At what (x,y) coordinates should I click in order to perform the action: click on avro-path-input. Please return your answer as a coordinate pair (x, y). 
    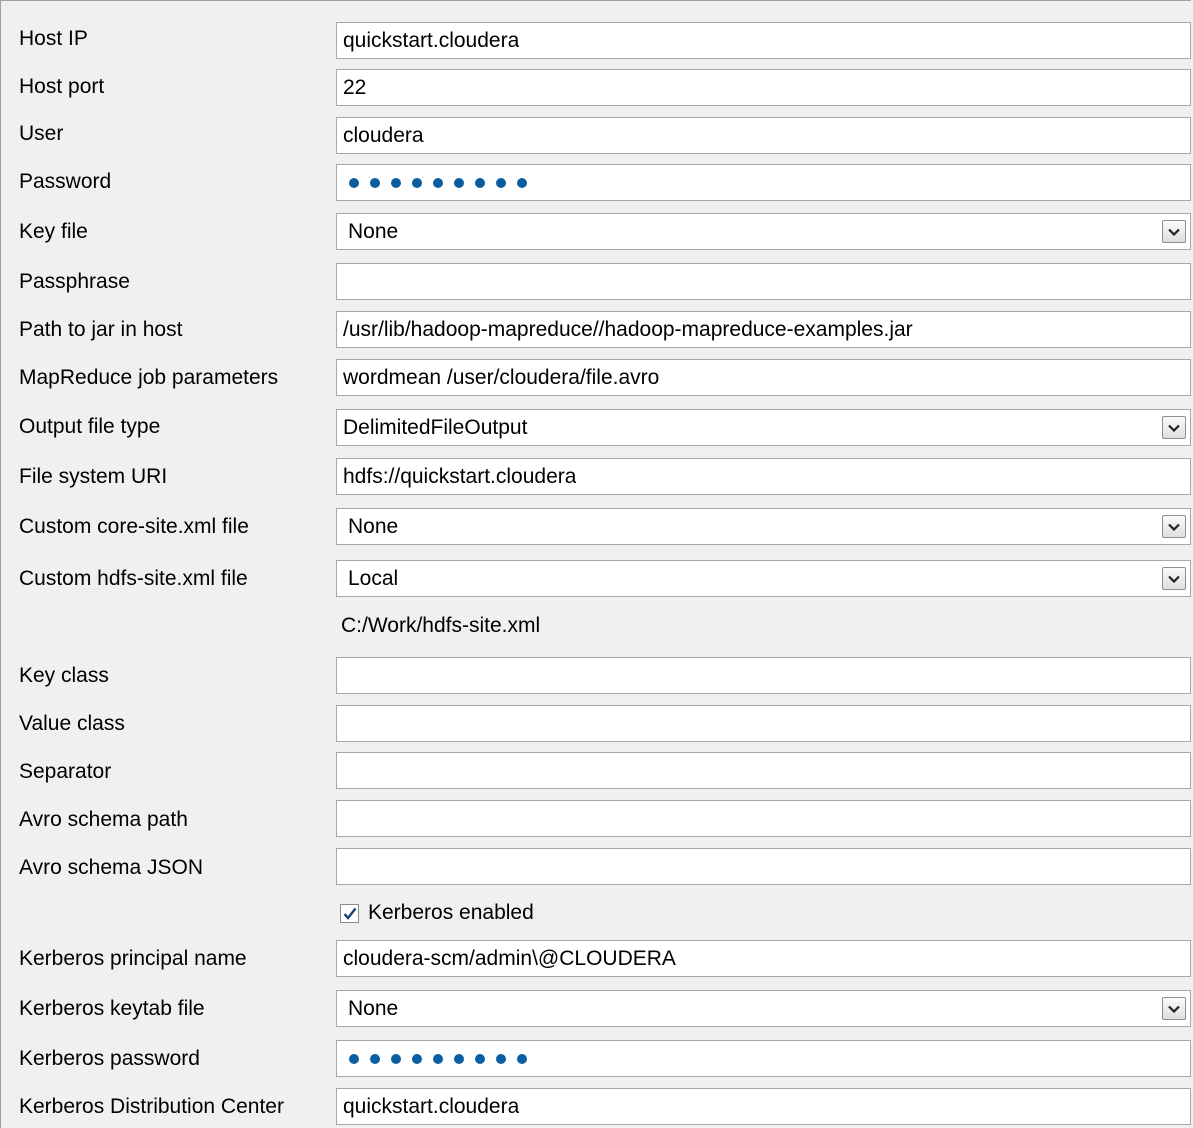
    Looking at the image, I should click on (763, 818).